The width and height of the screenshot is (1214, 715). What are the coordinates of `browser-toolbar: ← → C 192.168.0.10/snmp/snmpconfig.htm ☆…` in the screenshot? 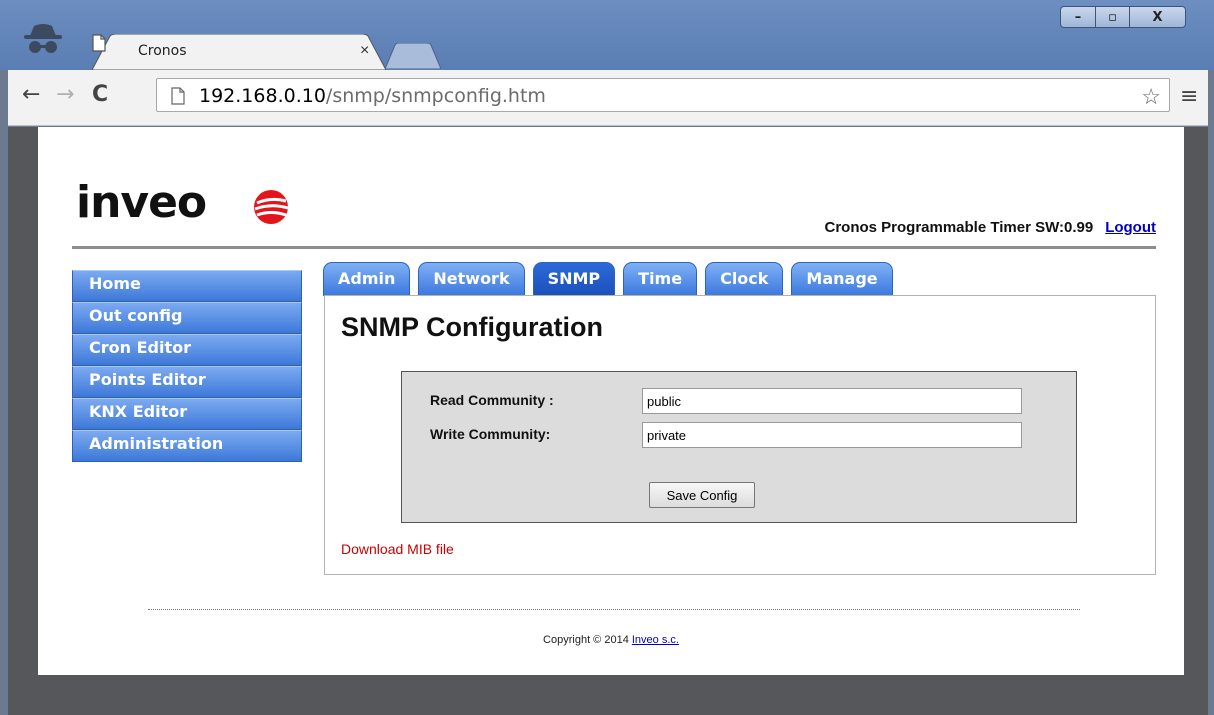 It's located at (608, 98).